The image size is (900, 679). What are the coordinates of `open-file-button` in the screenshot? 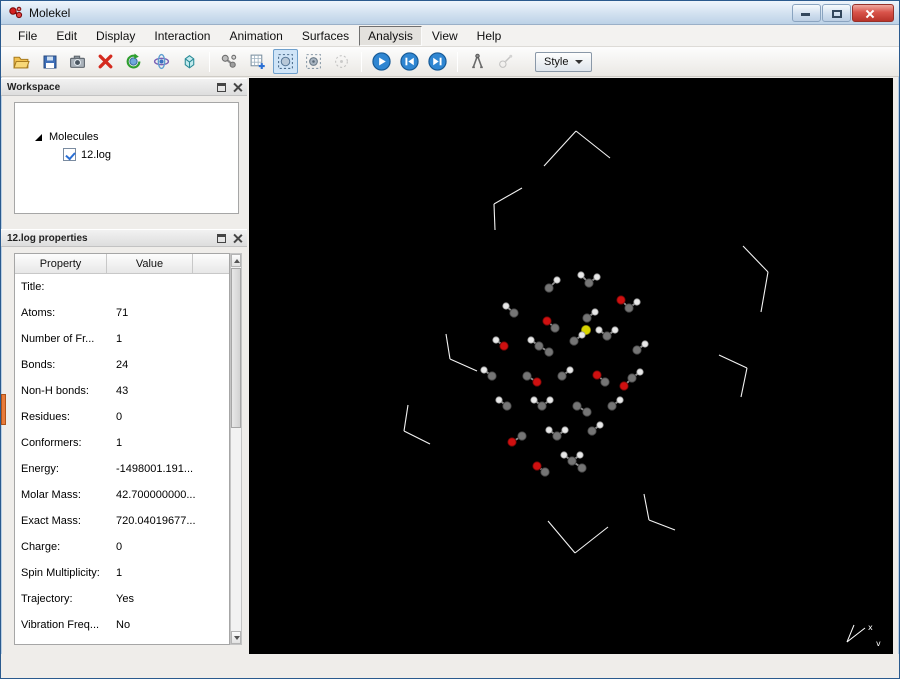 It's located at (21, 61).